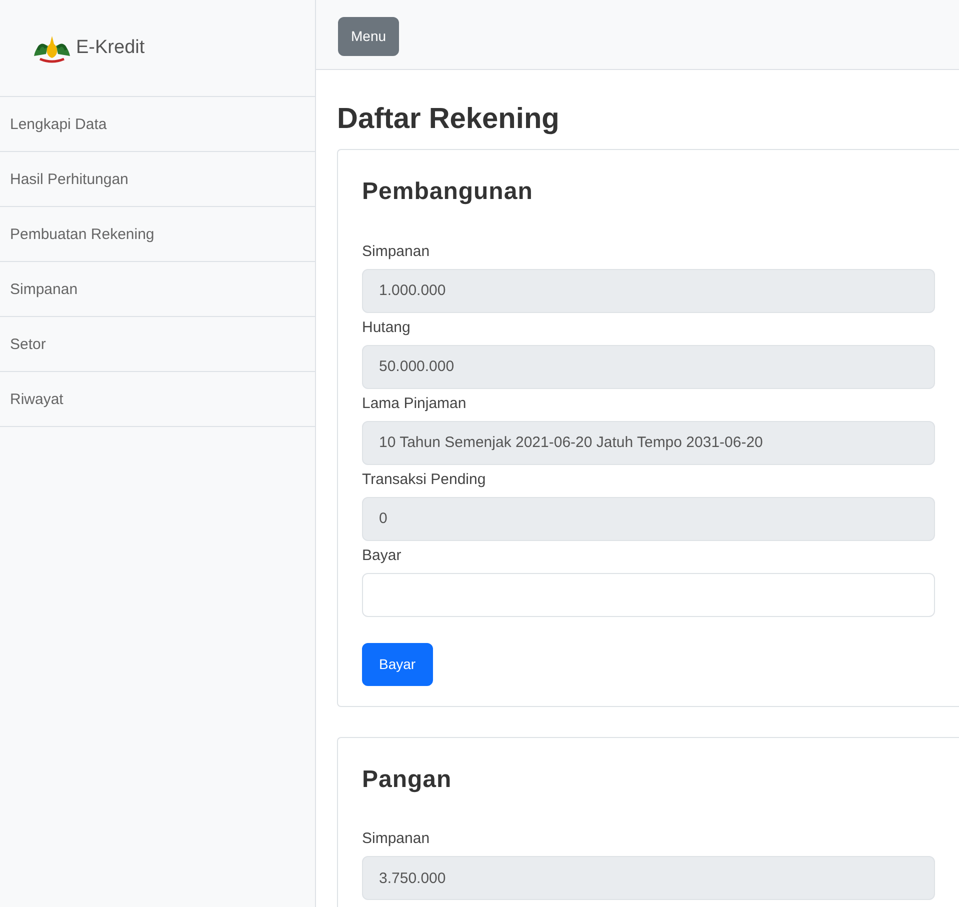 The width and height of the screenshot is (959, 907). Describe the element at coordinates (387, 328) in the screenshot. I see `field-label: Hutang` at that location.